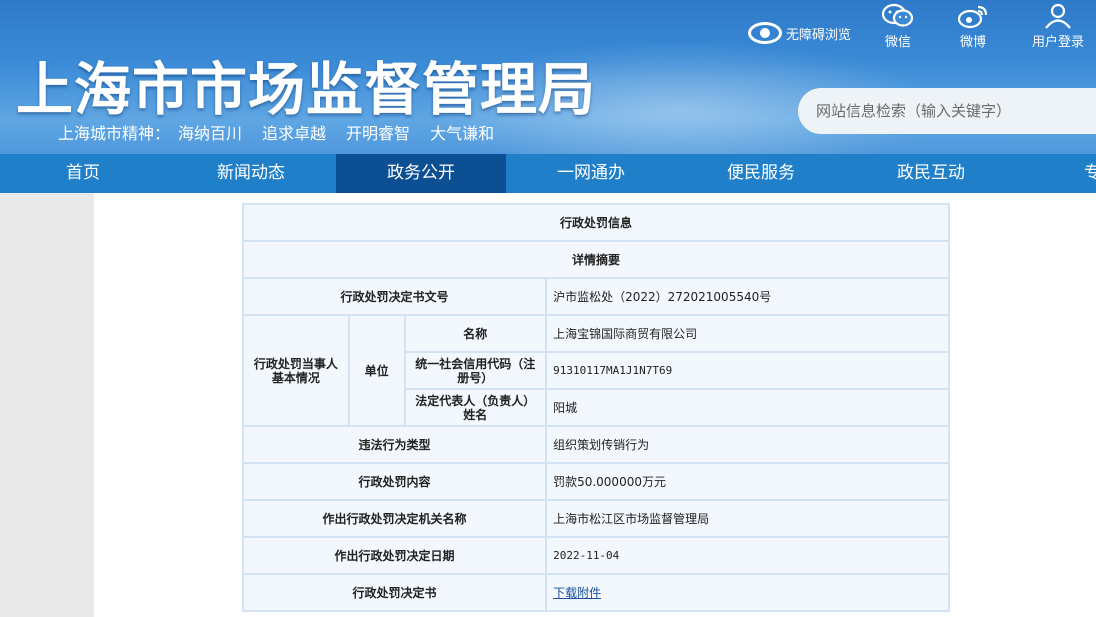 Image resolution: width=1096 pixels, height=617 pixels. Describe the element at coordinates (394, 444) in the screenshot. I see `violation-label: 违法行为类型` at that location.